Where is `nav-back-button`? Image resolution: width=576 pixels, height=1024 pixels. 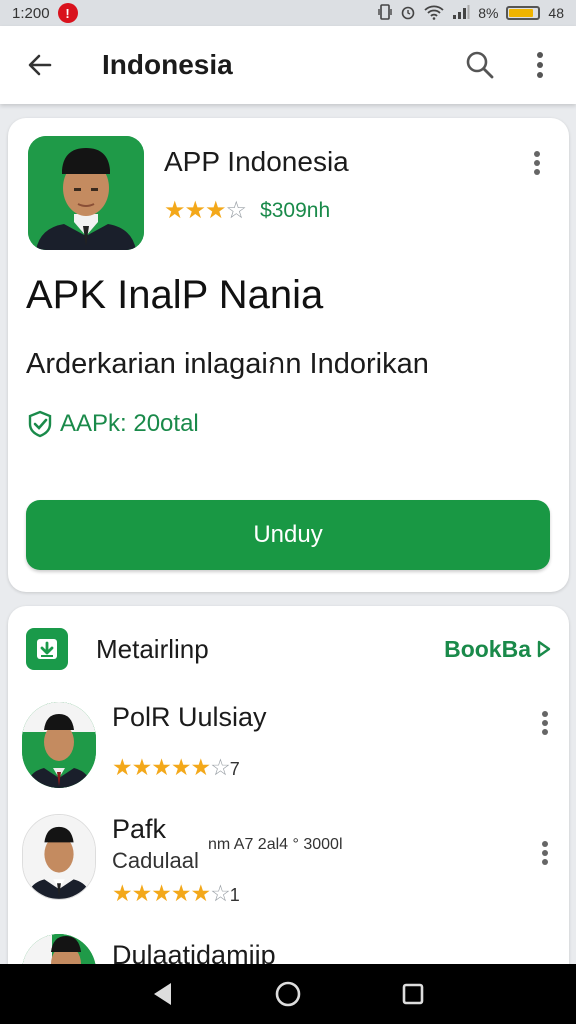 nav-back-button is located at coordinates (163, 994).